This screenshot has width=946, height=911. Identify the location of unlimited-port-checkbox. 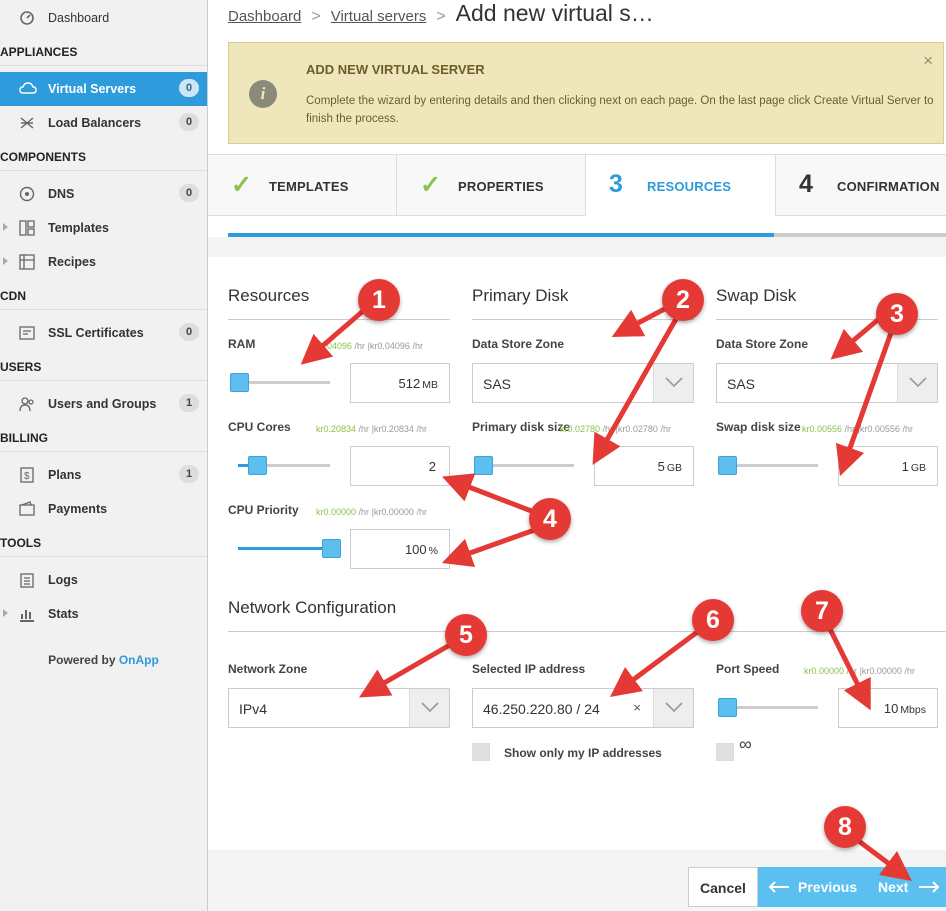
(725, 752).